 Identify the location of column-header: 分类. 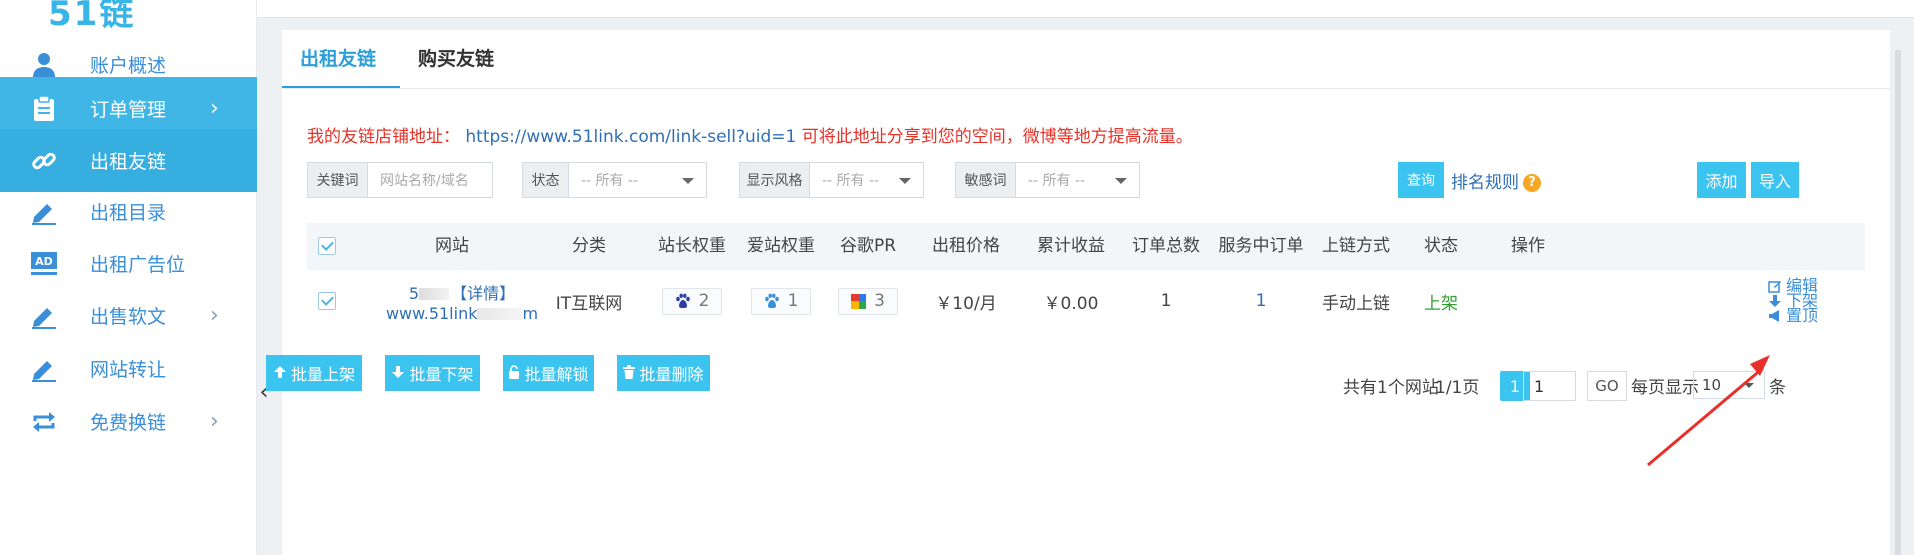
(589, 246).